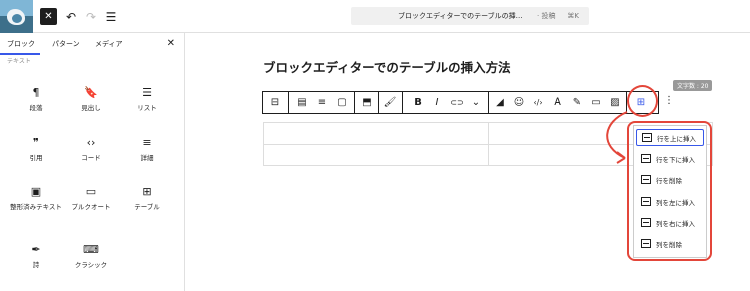  I want to click on edit-table-menu: 行を上に挿入 行を下に挿入 行を削除 列を左に挿入 列を右に挿入 列を削除, so click(670, 191).